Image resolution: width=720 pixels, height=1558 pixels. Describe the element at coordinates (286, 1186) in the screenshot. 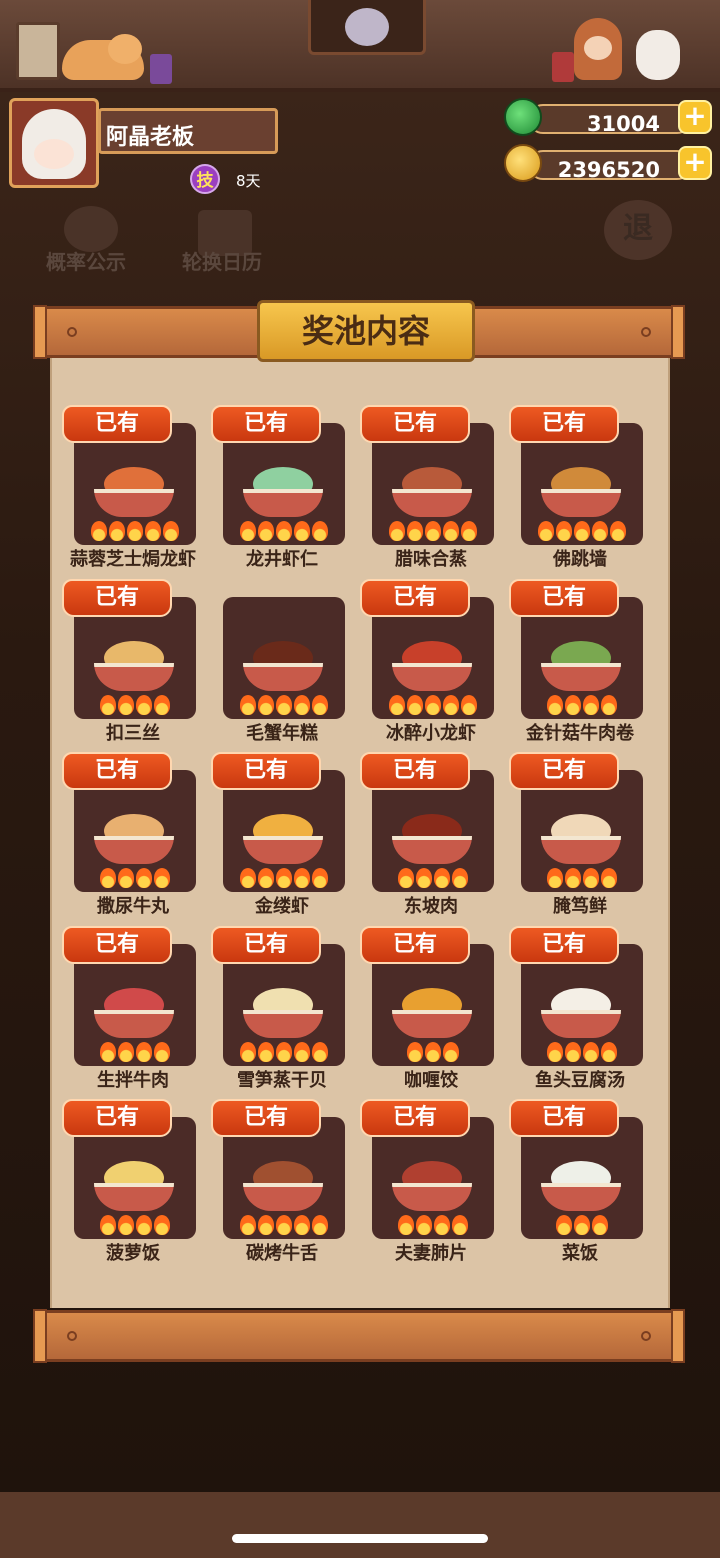

I see `dish-card: 已有 碳烤牛舌` at that location.